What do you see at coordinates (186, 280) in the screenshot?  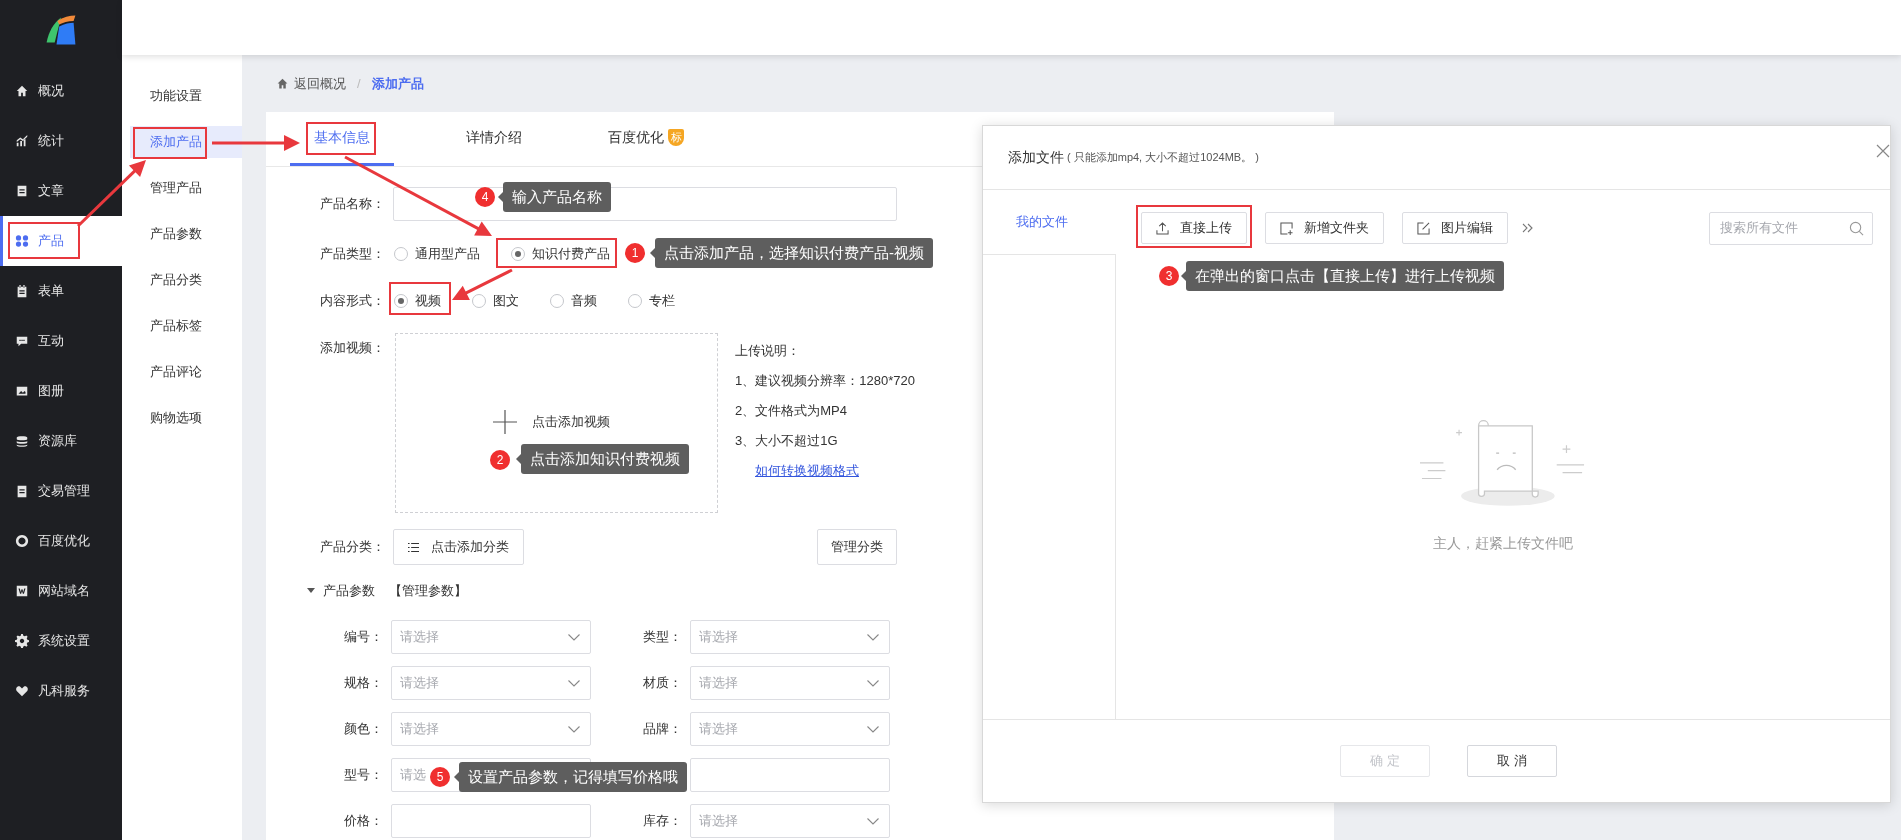 I see `submenu-item: 产品分类` at bounding box center [186, 280].